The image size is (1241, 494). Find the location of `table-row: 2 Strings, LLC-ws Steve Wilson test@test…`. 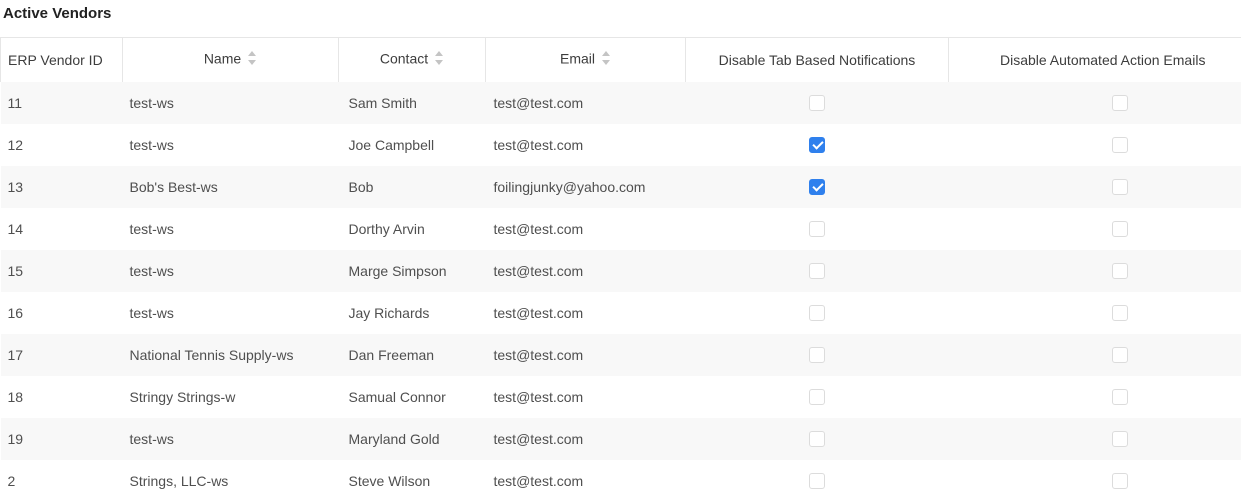

table-row: 2 Strings, LLC-ws Steve Wilson test@test… is located at coordinates (620, 476).